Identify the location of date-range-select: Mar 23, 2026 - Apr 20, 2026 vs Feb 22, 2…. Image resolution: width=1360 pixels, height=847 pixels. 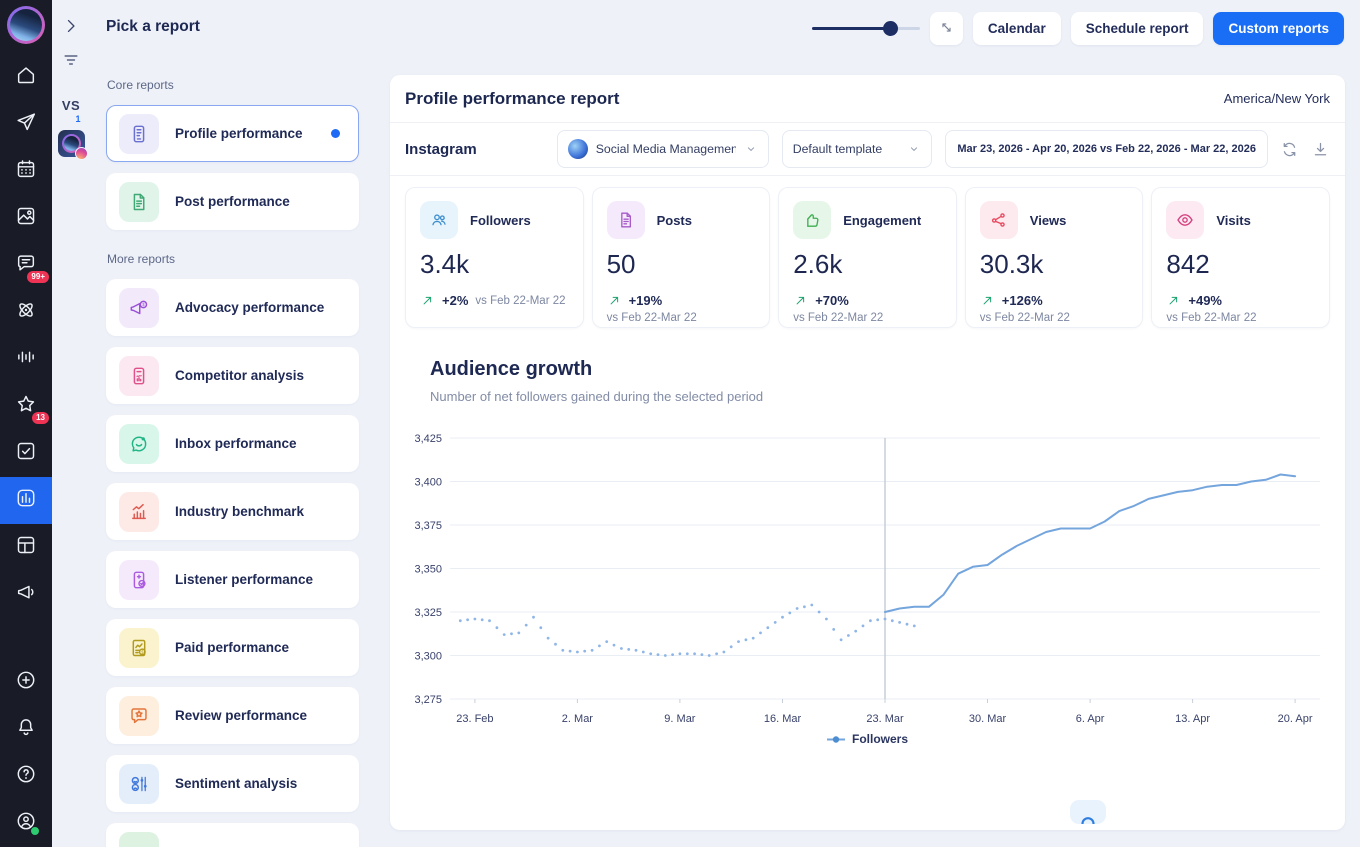
(1106, 149).